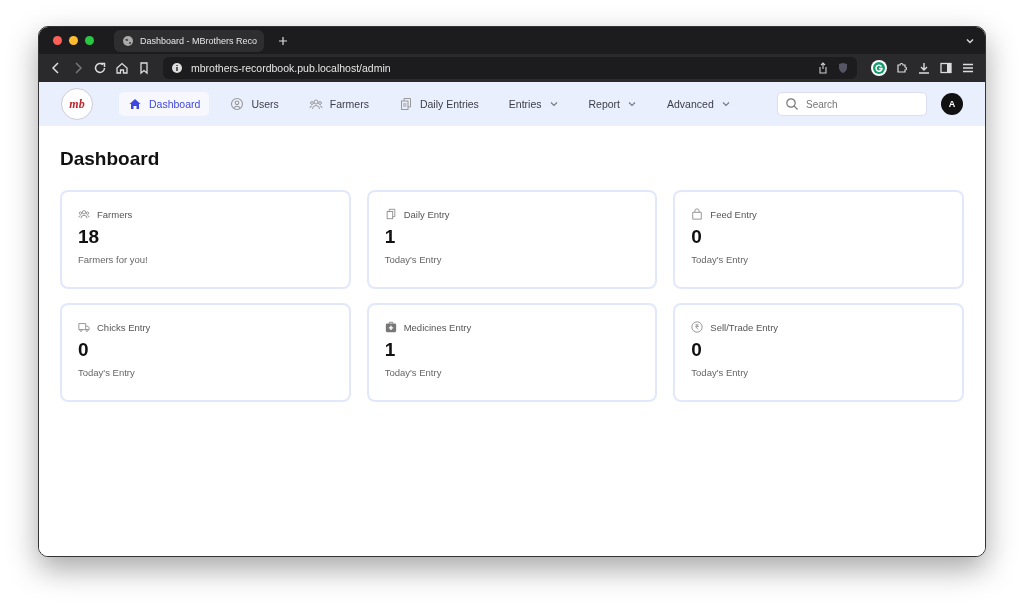 This screenshot has height=608, width=1024. Describe the element at coordinates (699, 104) in the screenshot. I see `nav-link: Advanced` at that location.